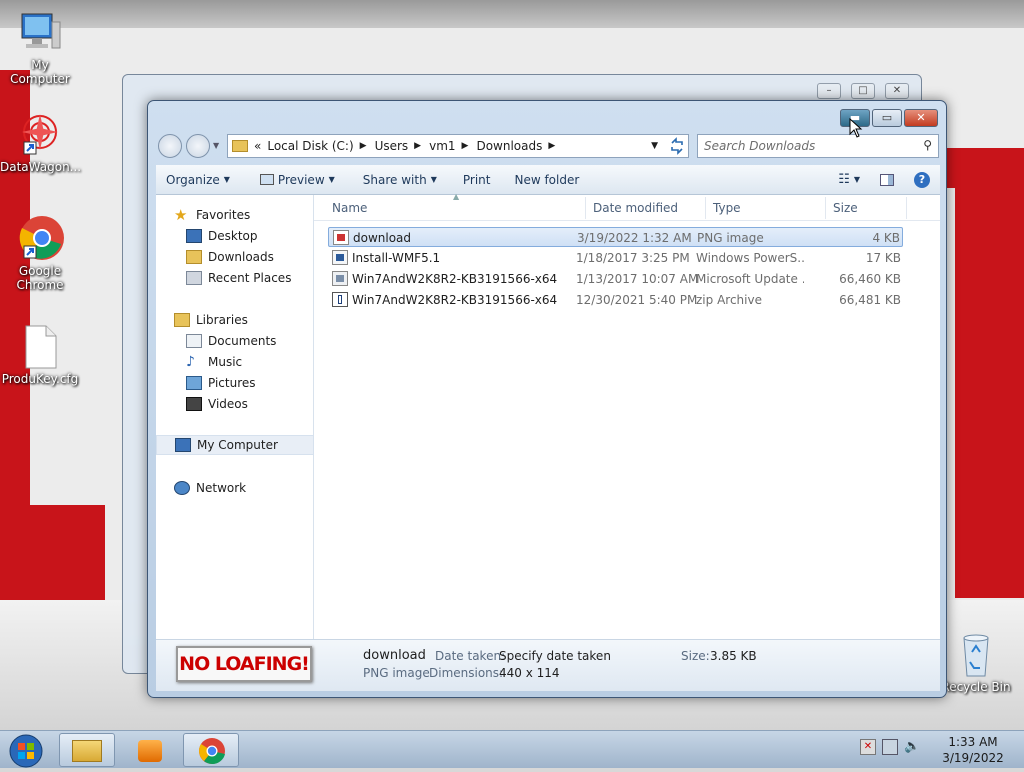 The image size is (1024, 772). What do you see at coordinates (253, 488) in the screenshot?
I see `nav-network: Network` at bounding box center [253, 488].